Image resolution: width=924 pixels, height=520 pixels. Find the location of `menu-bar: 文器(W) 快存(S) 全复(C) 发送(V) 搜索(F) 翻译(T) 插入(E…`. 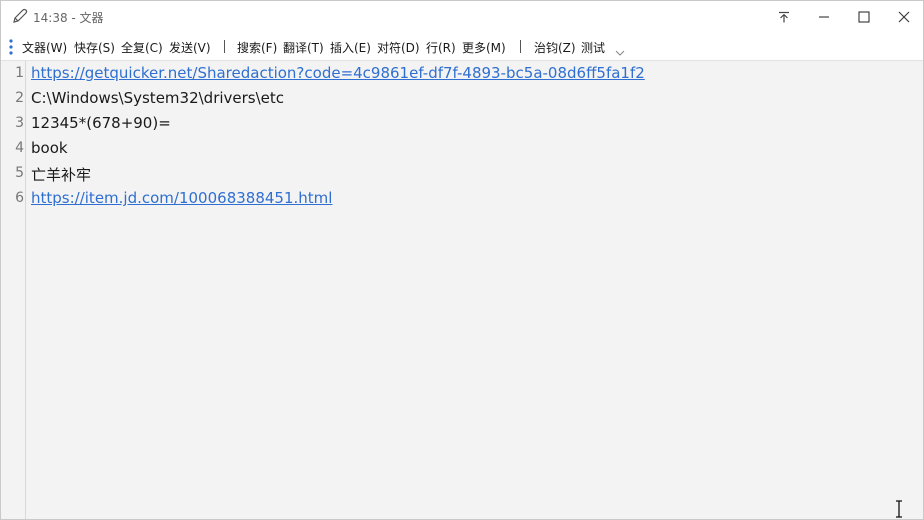

menu-bar: 文器(W) 快存(S) 全复(C) 发送(V) 搜索(F) 翻译(T) 插入(E… is located at coordinates (462, 46).